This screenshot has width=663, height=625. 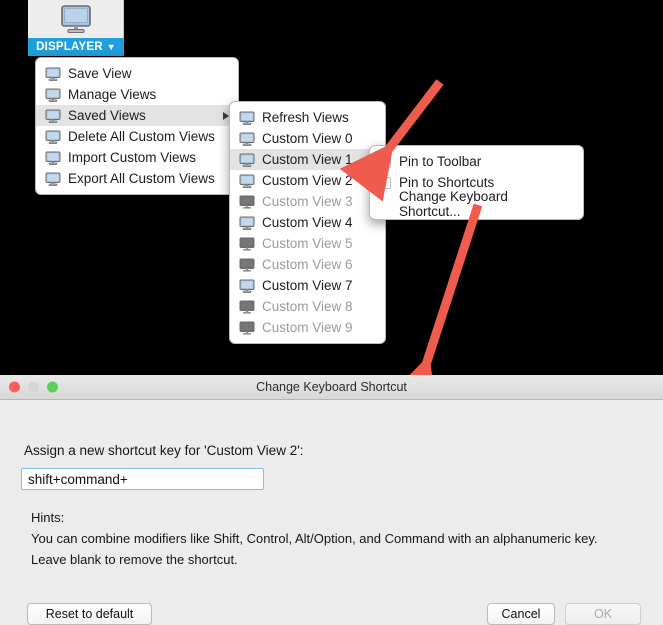 What do you see at coordinates (107, 115) in the screenshot?
I see `menu-item-label: Saved Views` at bounding box center [107, 115].